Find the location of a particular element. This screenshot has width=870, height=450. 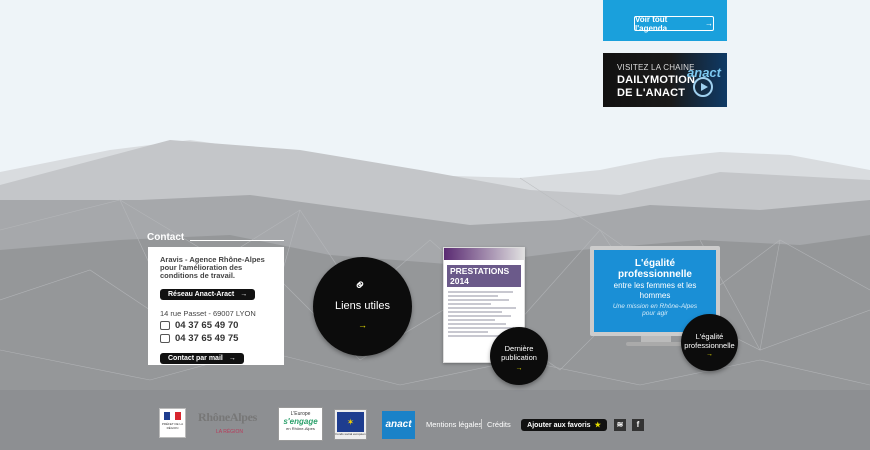

rhonealpes-logo: RhôneAlpes is located at coordinates (227, 417).